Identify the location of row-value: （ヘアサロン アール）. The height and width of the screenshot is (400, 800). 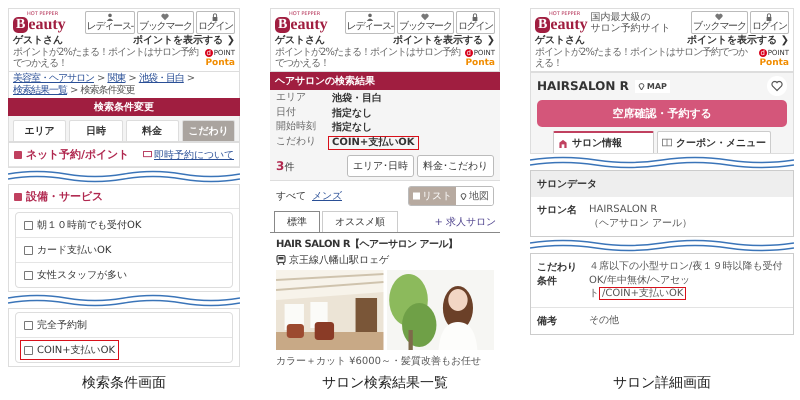
(641, 223).